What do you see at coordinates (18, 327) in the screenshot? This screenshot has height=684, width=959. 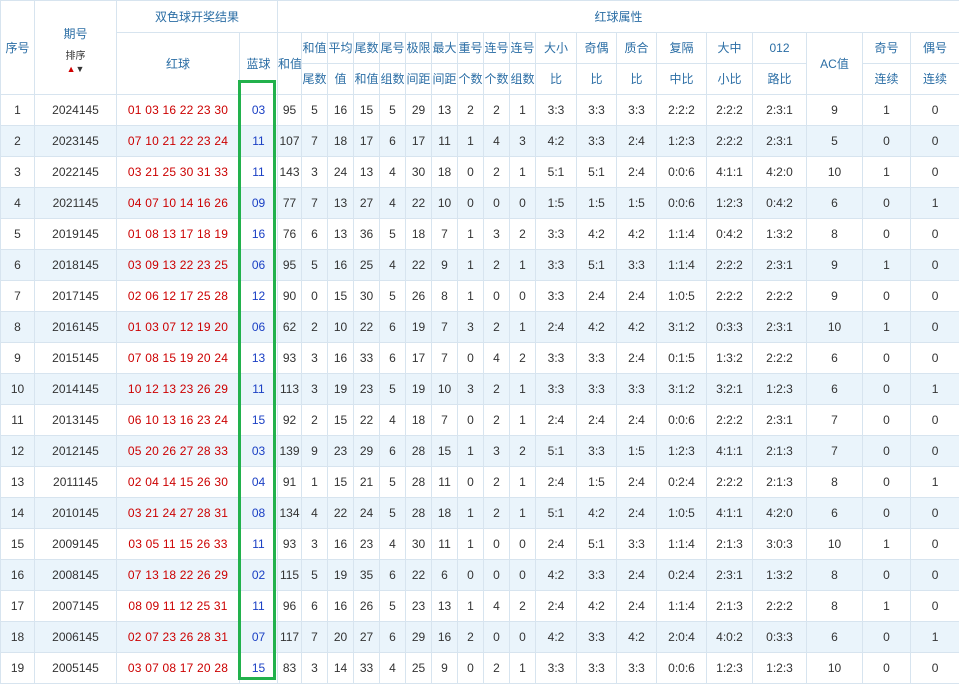 I see `cell-seq: 8` at bounding box center [18, 327].